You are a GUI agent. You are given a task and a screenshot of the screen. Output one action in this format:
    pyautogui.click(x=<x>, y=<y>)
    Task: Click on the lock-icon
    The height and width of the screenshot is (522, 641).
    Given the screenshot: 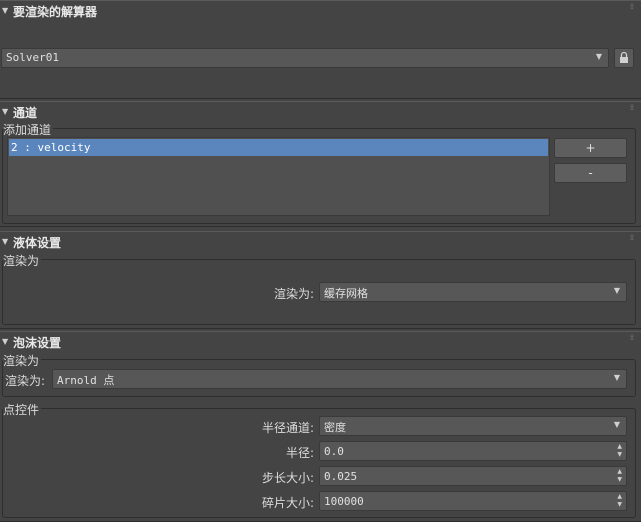 What is the action you would take?
    pyautogui.click(x=624, y=57)
    